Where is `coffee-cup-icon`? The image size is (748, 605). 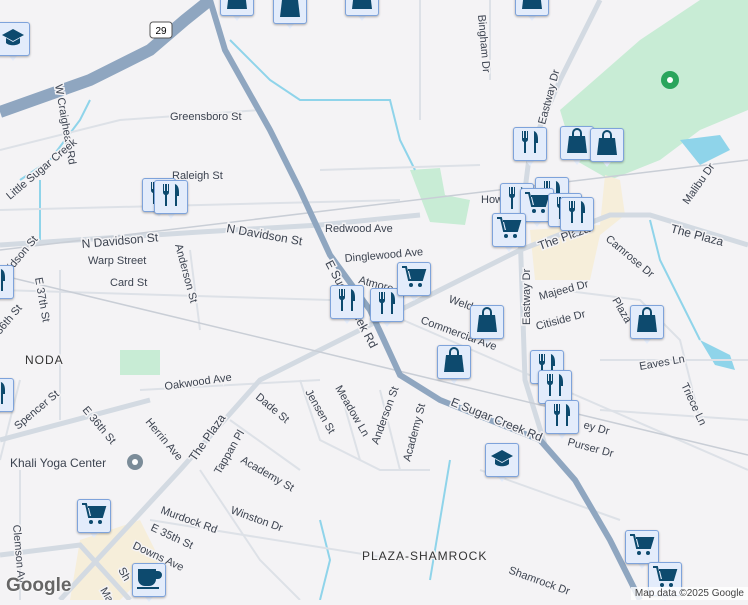 coffee-cup-icon is located at coordinates (149, 580).